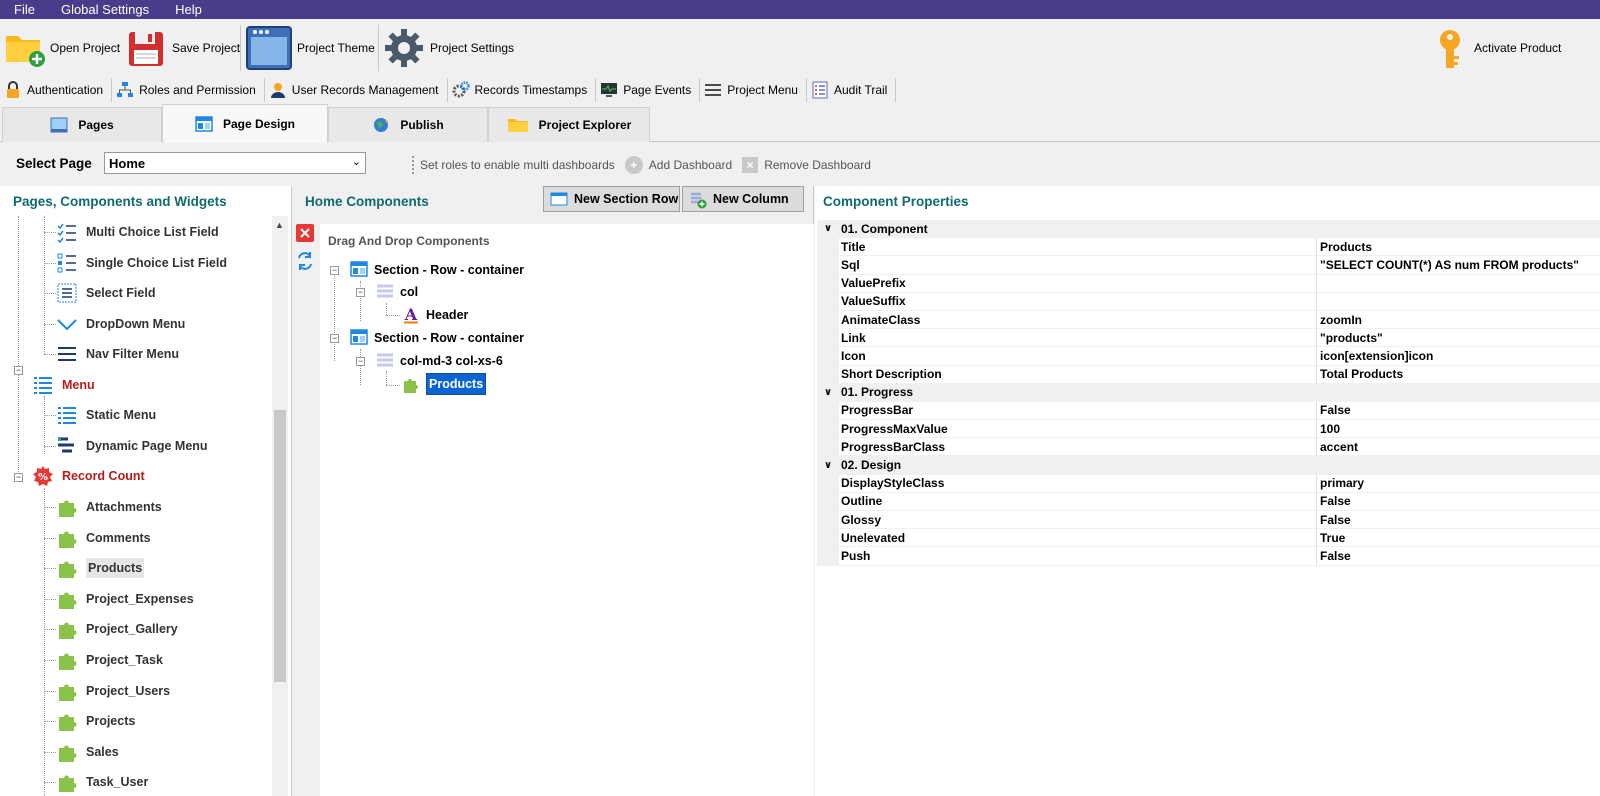 Image resolution: width=1600 pixels, height=796 pixels. I want to click on category-menu: Menu, so click(63, 385).